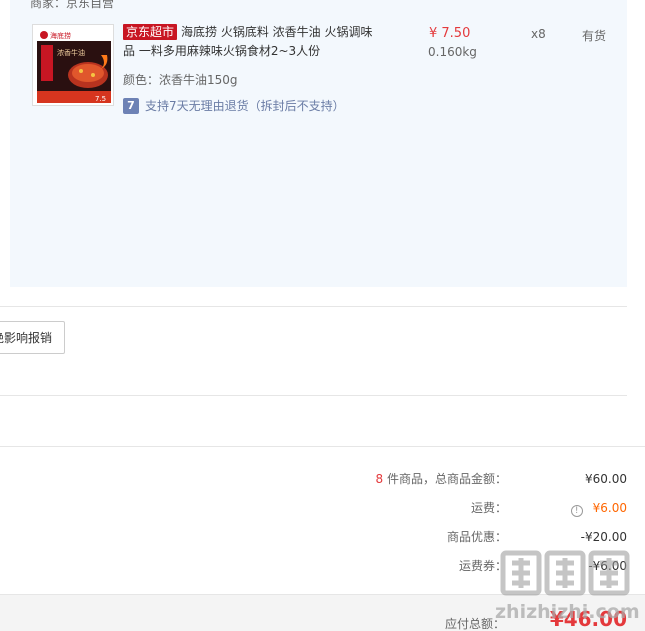  Describe the element at coordinates (72, 5) in the screenshot. I see `seller-label: 商家：京东自营` at that location.